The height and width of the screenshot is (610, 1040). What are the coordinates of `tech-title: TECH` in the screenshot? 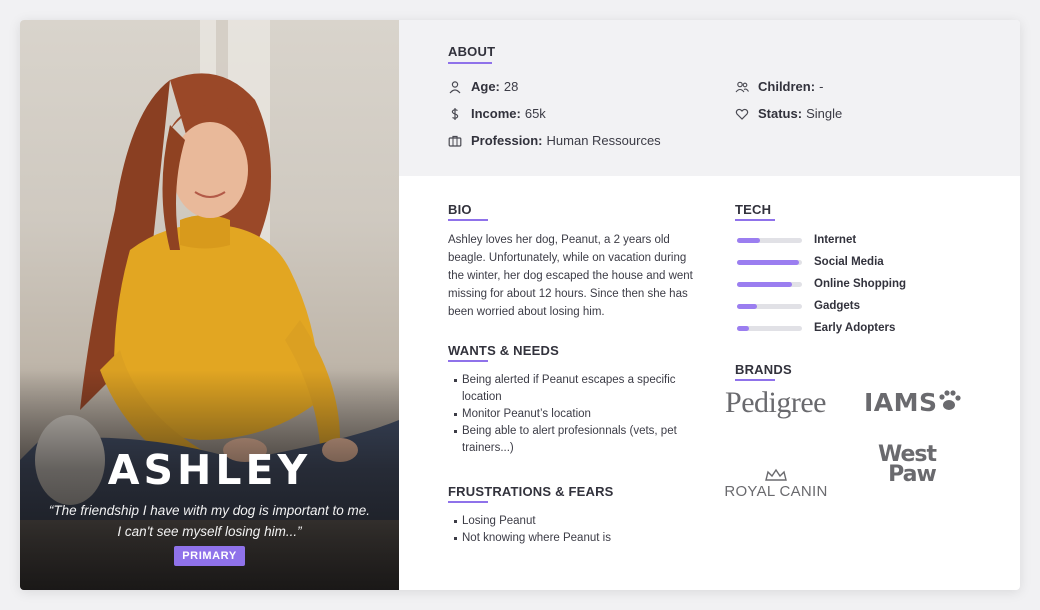 It's located at (753, 209).